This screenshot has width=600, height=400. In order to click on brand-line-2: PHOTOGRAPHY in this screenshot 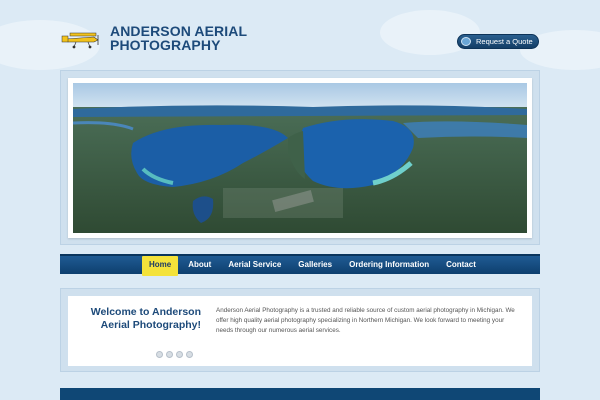, I will do `click(165, 45)`.